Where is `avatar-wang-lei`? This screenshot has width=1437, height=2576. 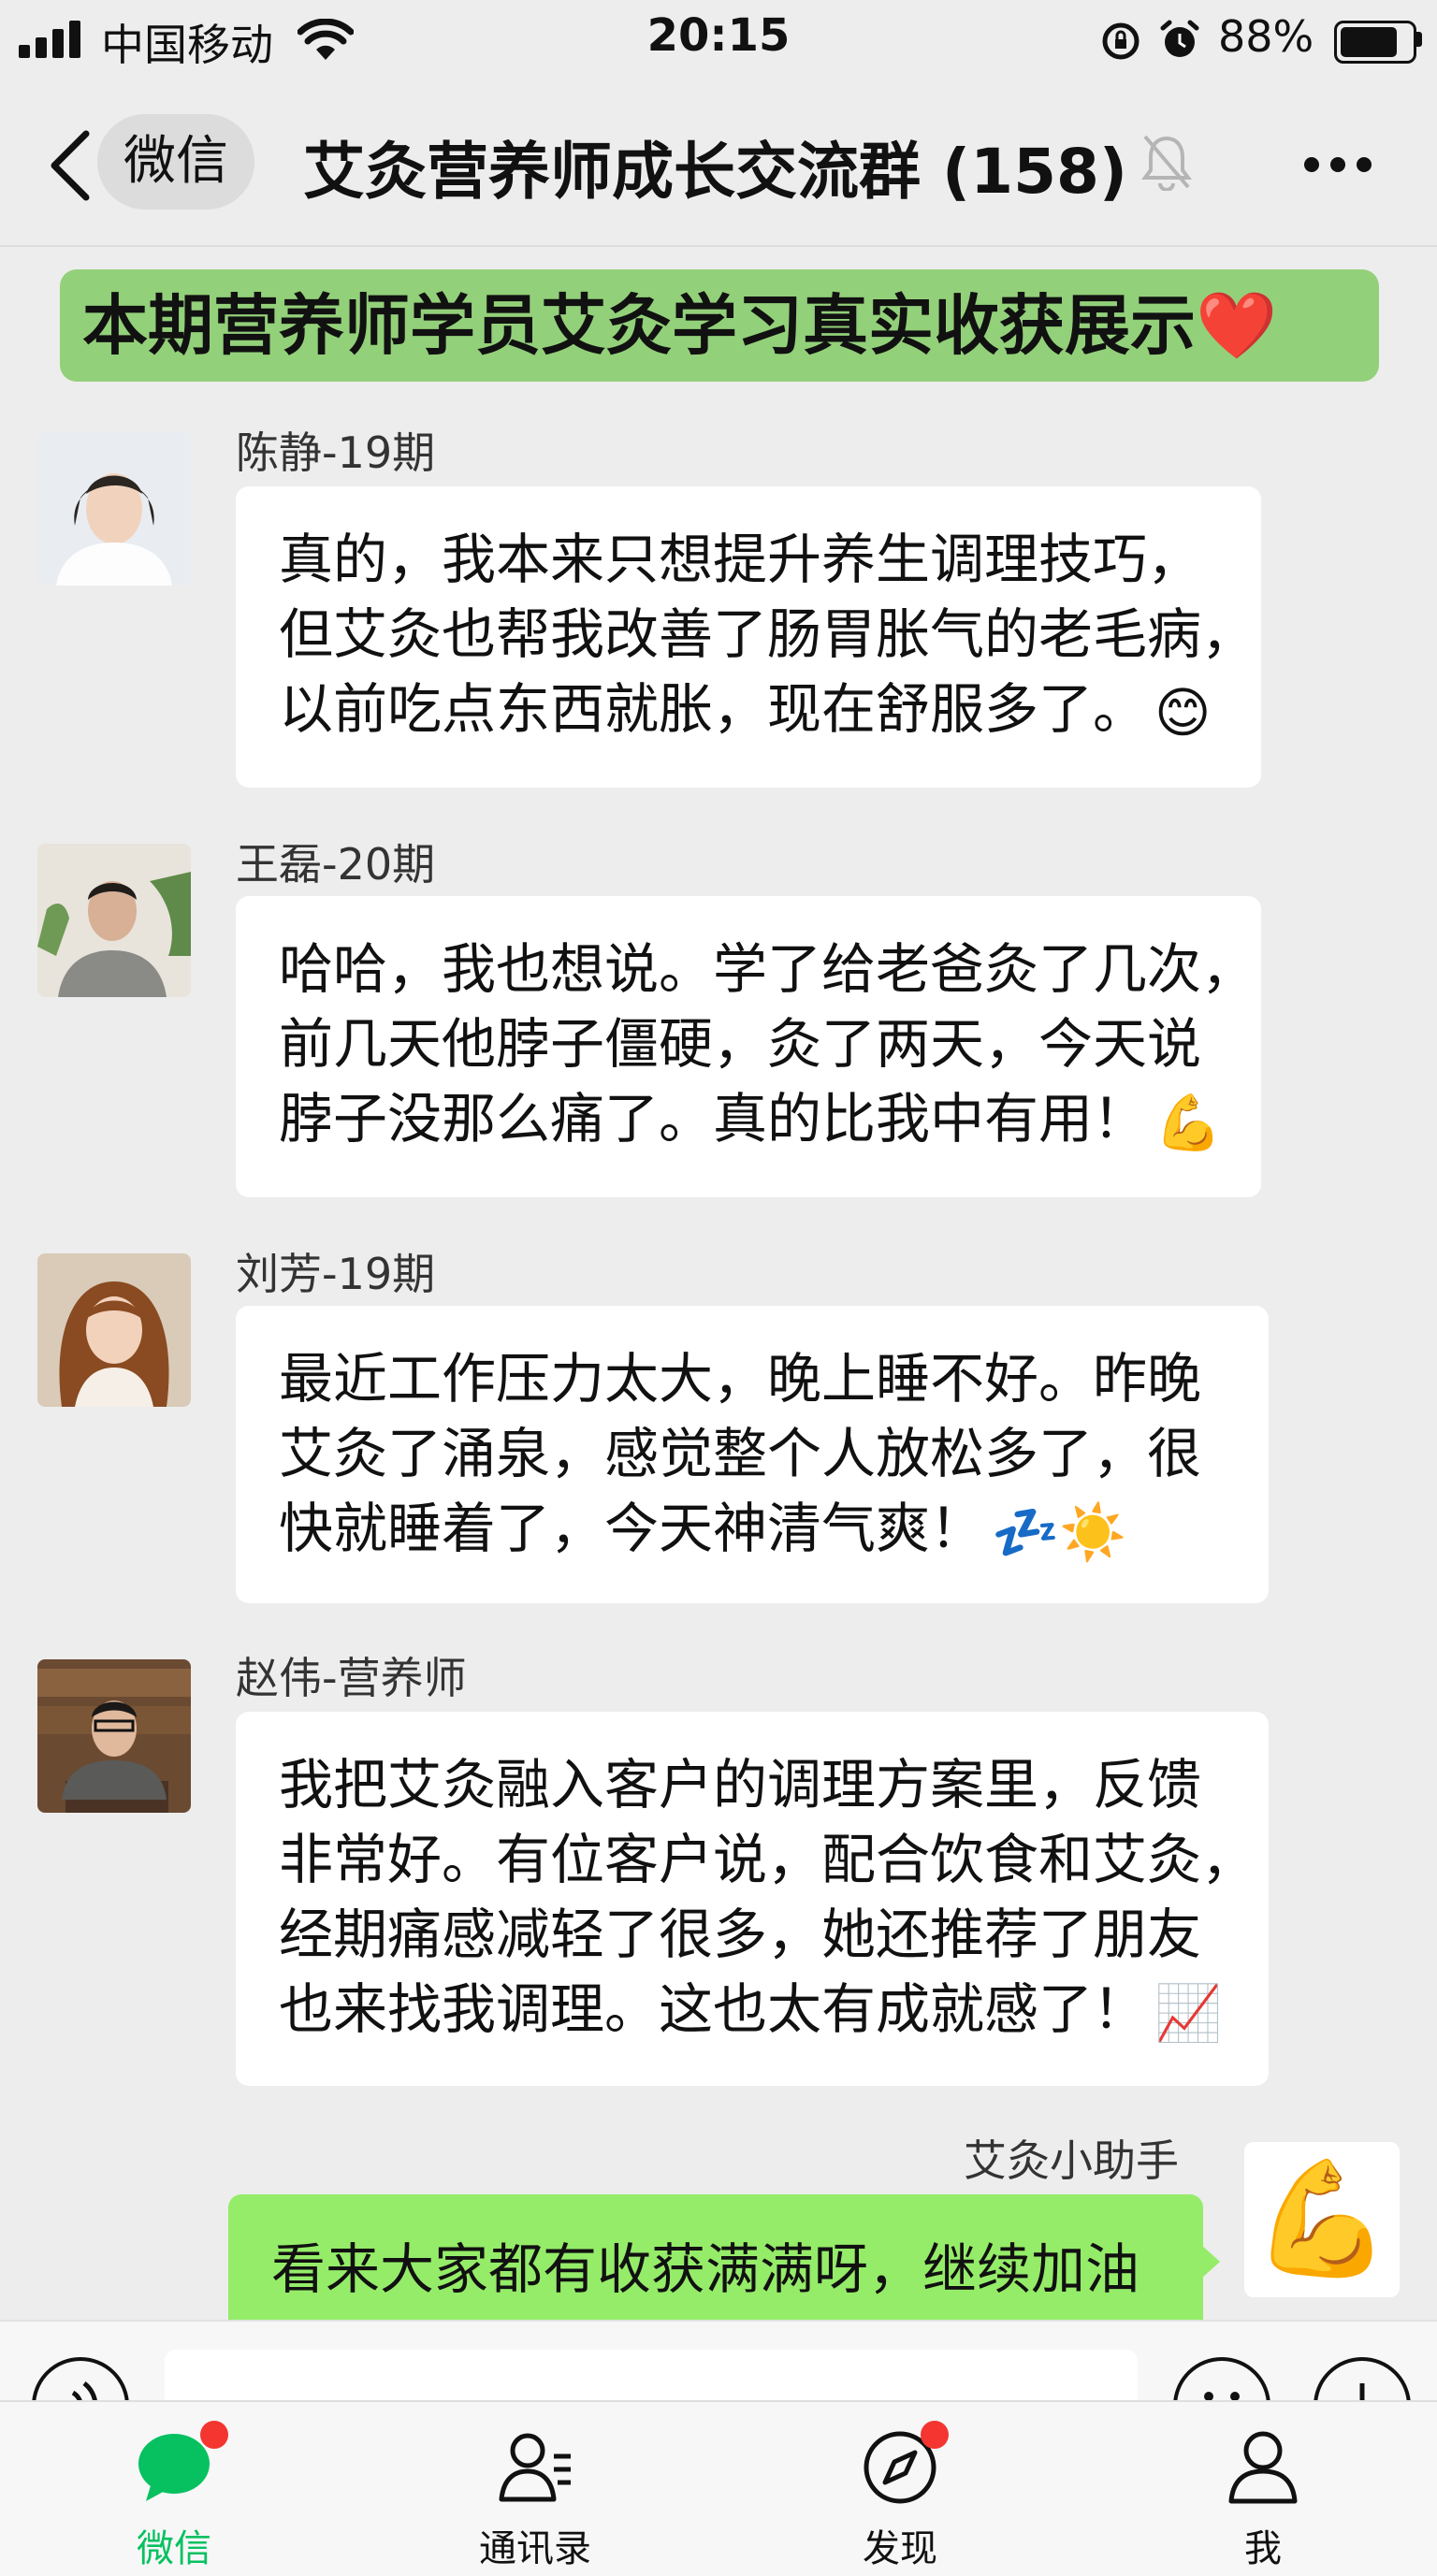 avatar-wang-lei is located at coordinates (114, 921).